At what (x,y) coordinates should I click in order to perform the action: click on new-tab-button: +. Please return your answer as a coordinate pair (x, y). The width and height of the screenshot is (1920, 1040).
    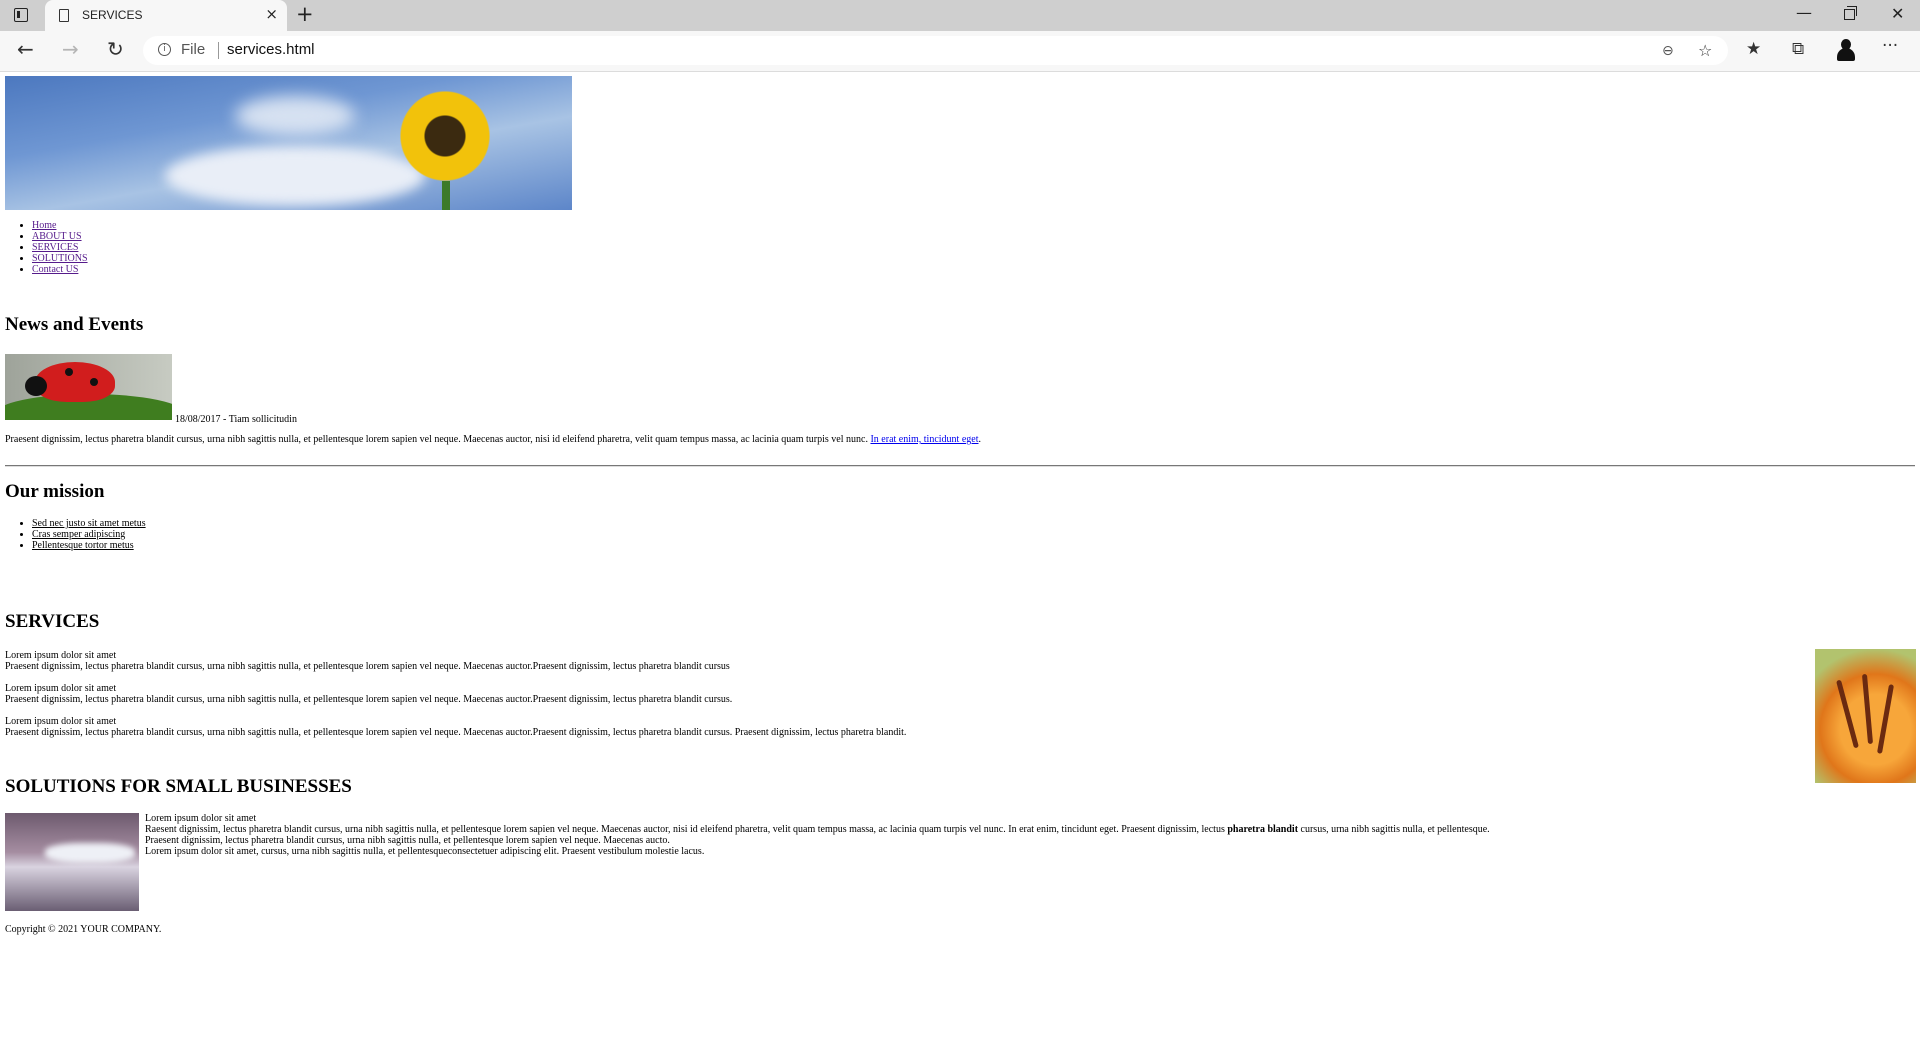
    Looking at the image, I should click on (305, 14).